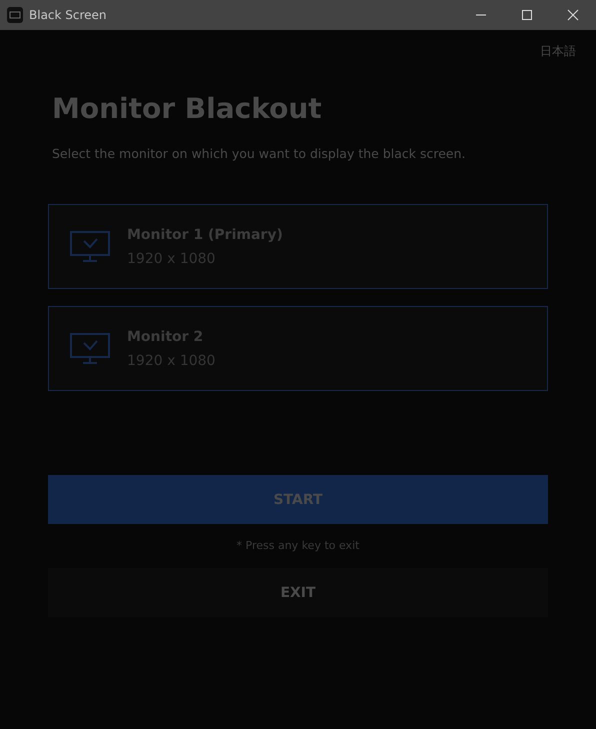 Image resolution: width=596 pixels, height=729 pixels. Describe the element at coordinates (573, 15) in the screenshot. I see `close-icon` at that location.